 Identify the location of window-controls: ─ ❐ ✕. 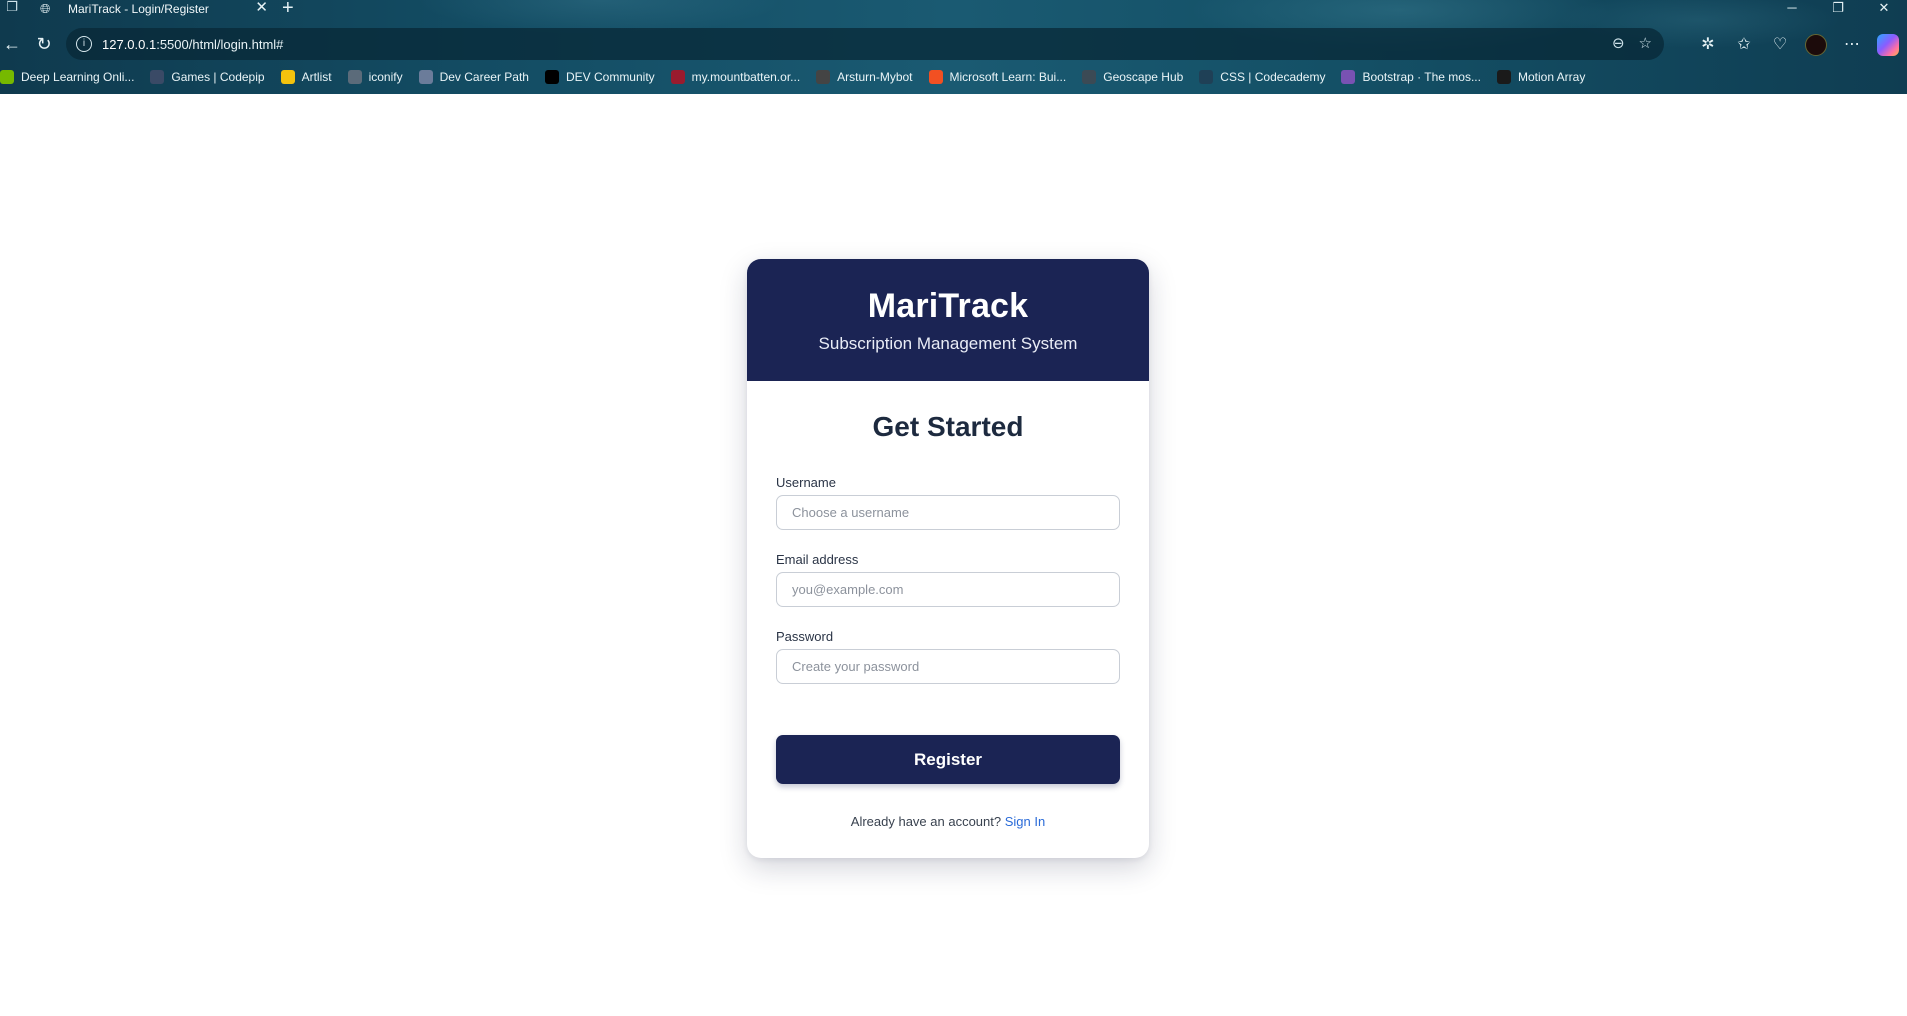
(1838, 9).